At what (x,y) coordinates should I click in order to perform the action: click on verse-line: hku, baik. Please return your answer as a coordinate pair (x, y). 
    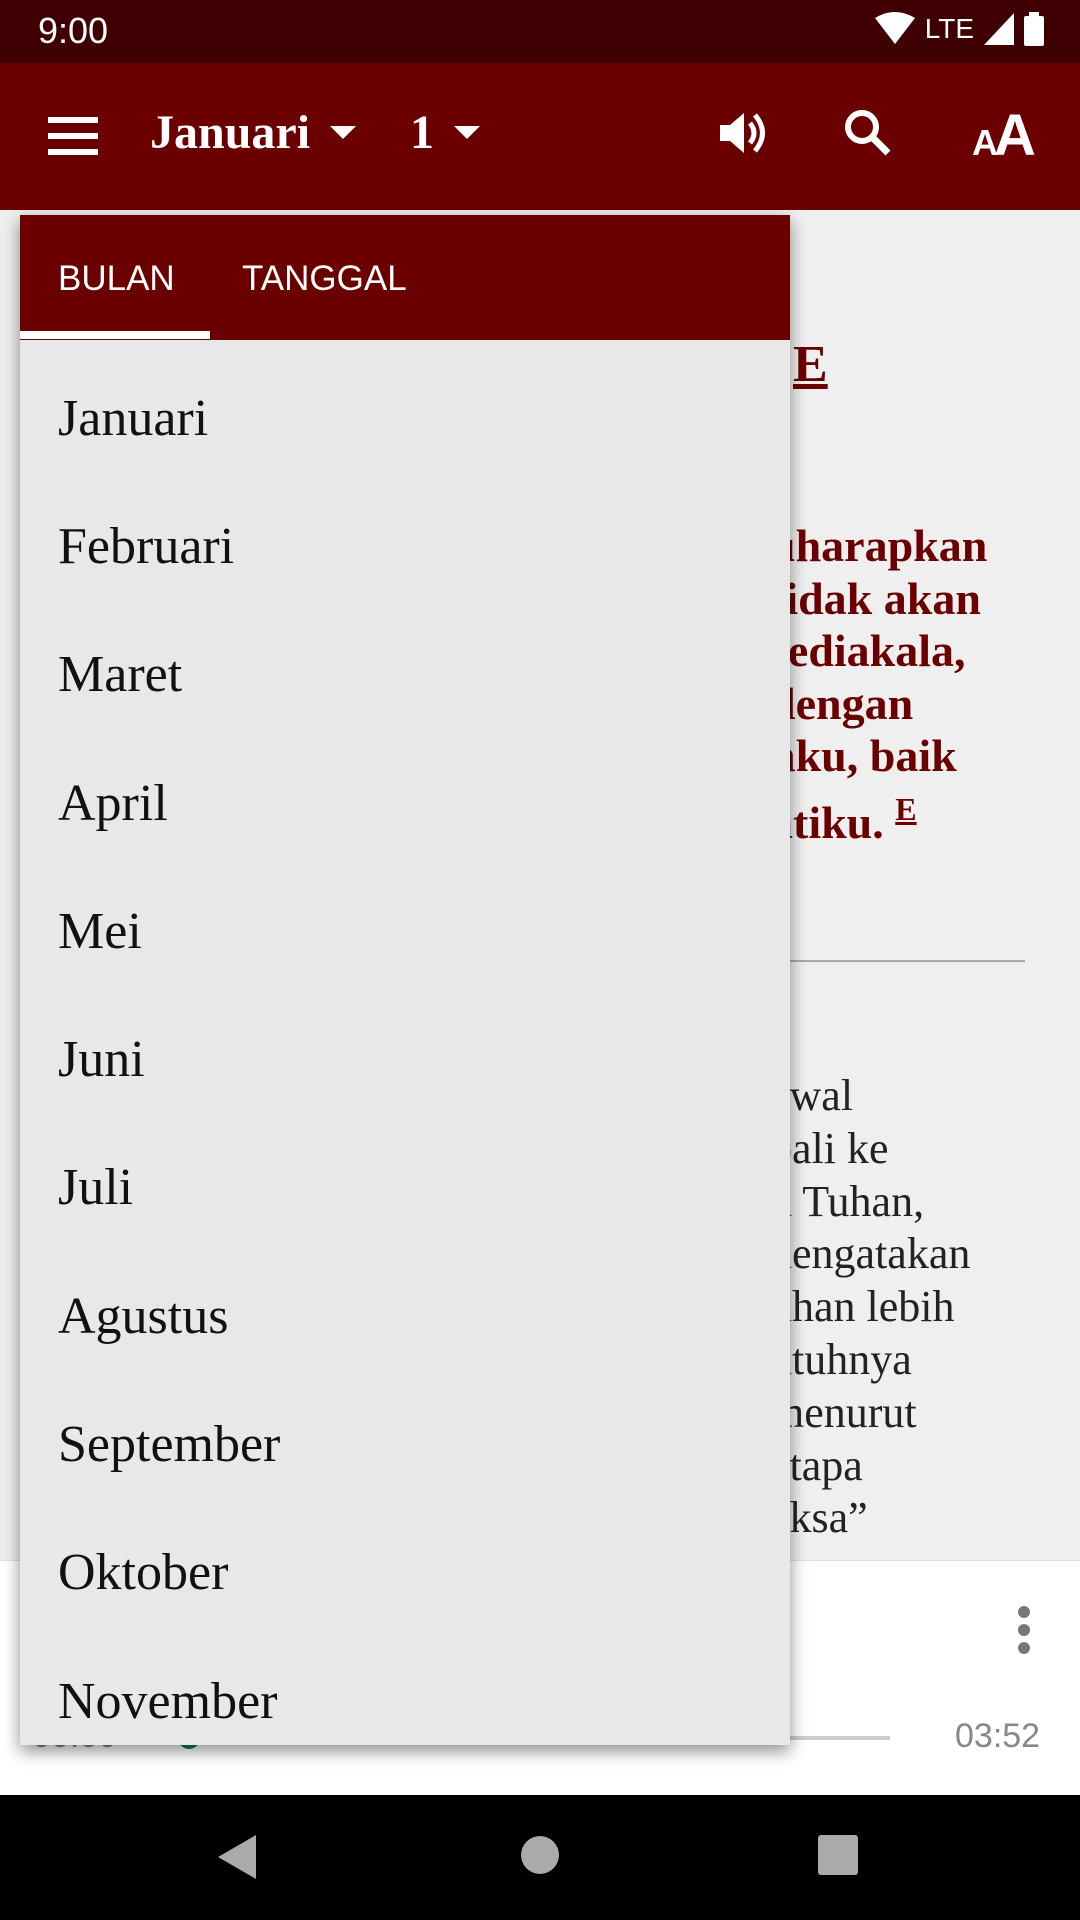
    Looking at the image, I should click on (863, 755).